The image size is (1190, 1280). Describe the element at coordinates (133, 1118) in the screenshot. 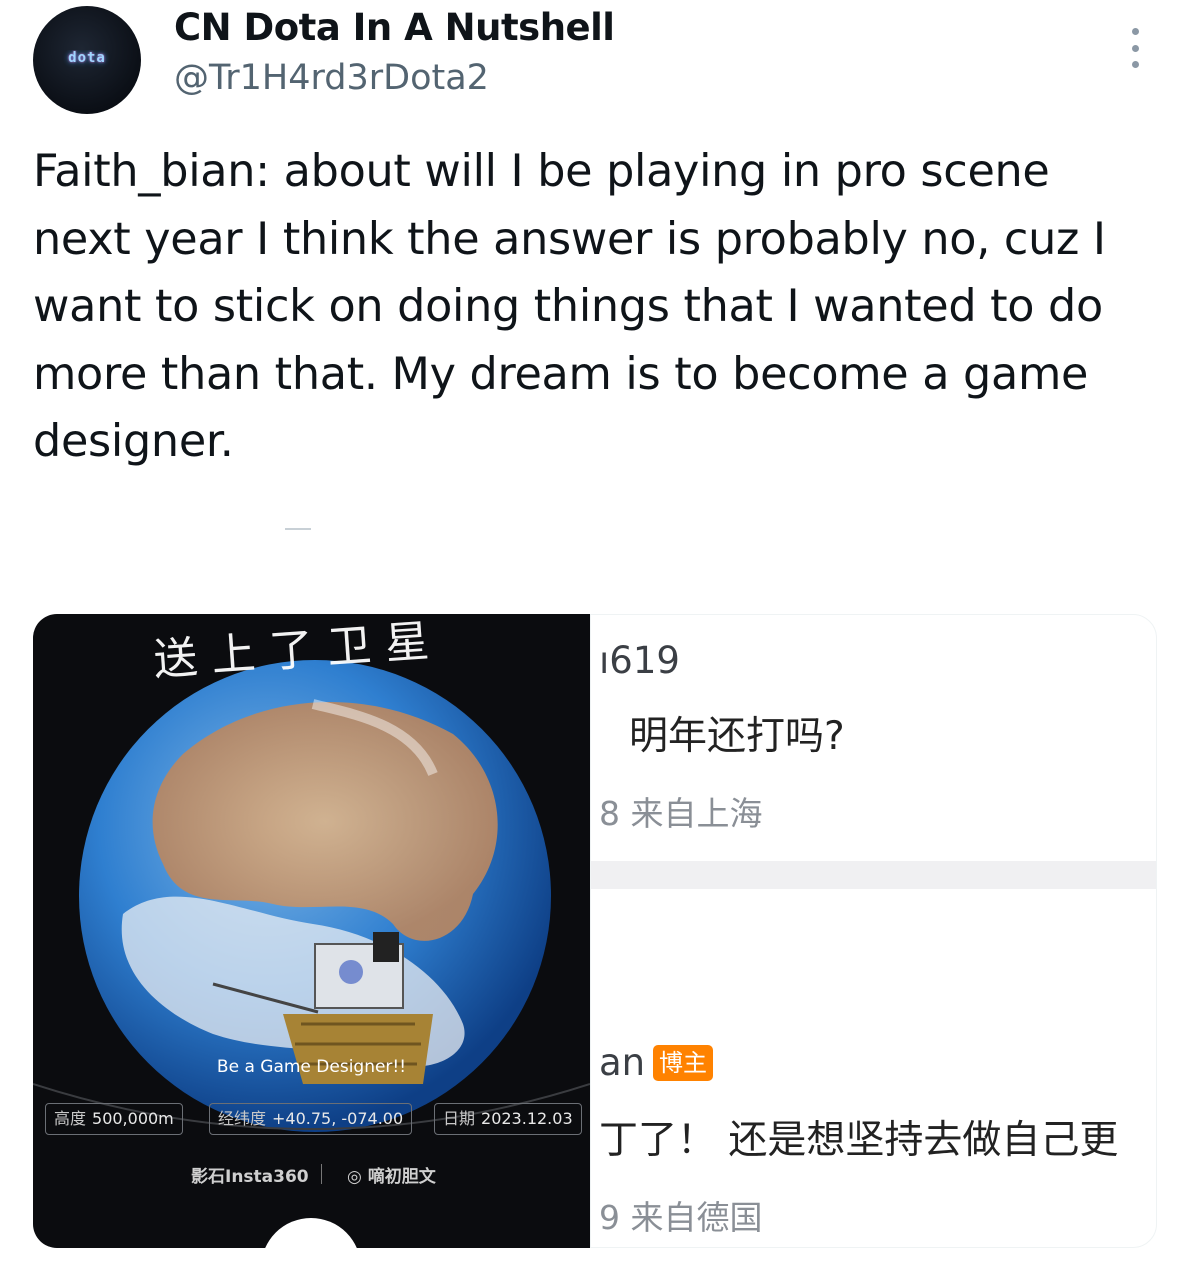

I see `altitude-value: 500,000m` at that location.